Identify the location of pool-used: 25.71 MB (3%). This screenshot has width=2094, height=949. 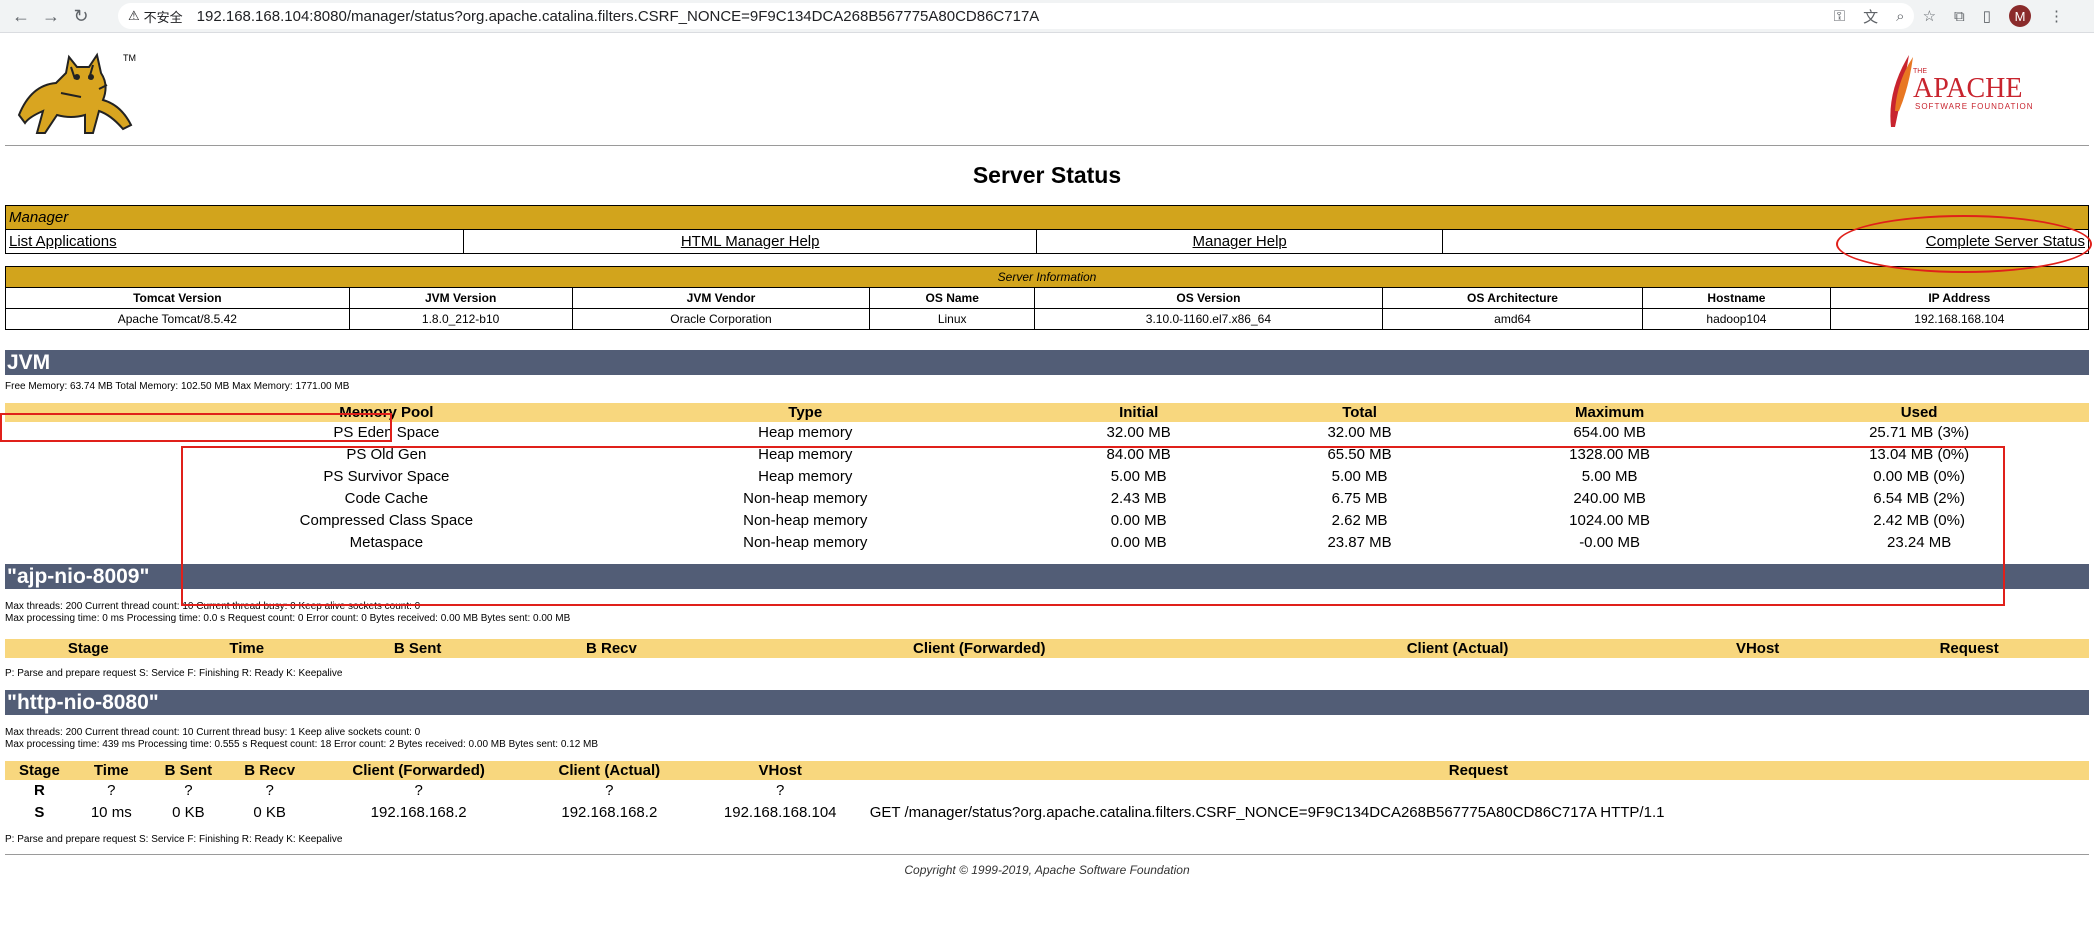
(1919, 432).